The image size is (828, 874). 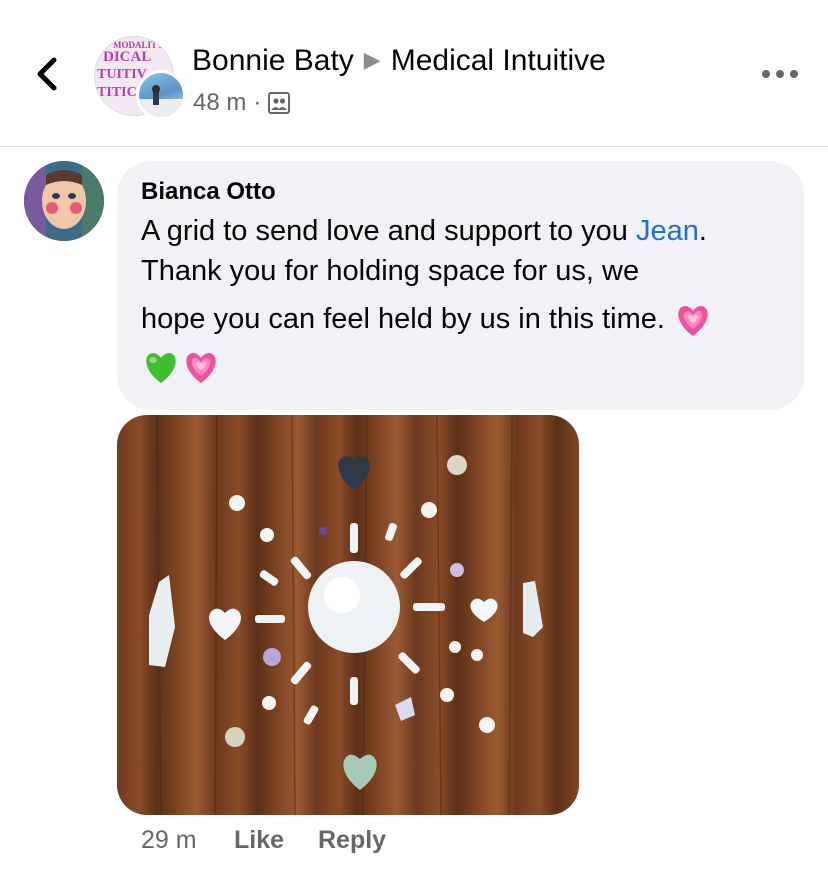 I want to click on commenter-avatar, so click(x=64, y=201).